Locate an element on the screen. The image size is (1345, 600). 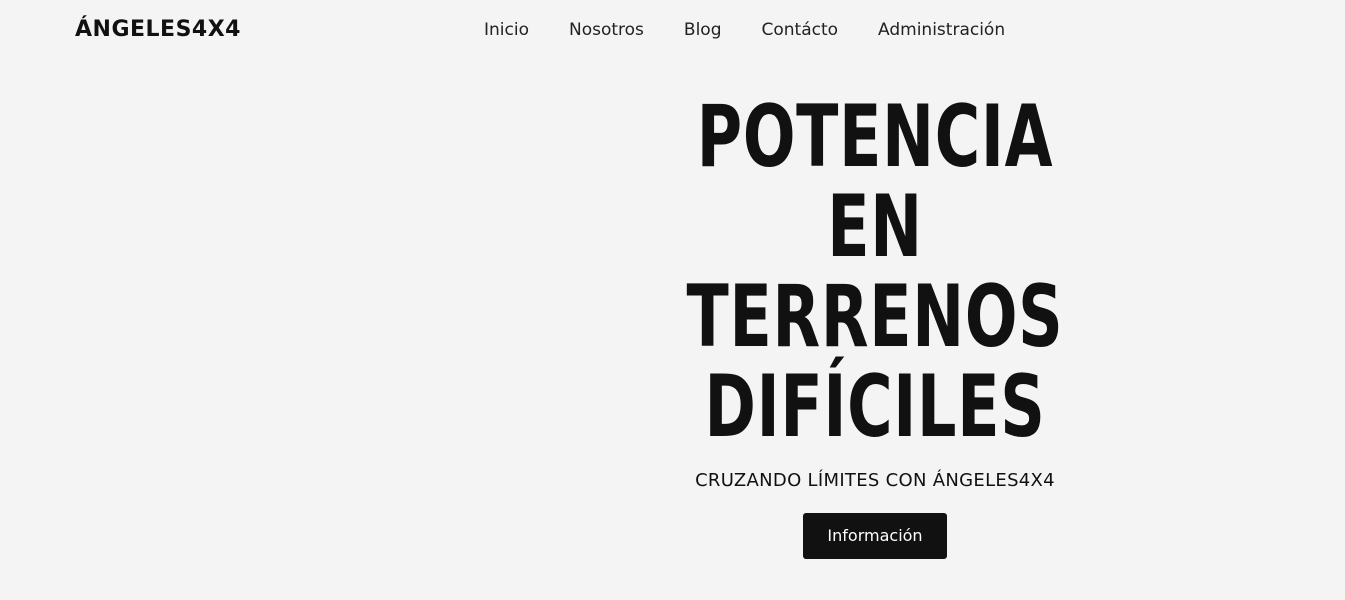
nav-link-administracion: Administración is located at coordinates (941, 30).